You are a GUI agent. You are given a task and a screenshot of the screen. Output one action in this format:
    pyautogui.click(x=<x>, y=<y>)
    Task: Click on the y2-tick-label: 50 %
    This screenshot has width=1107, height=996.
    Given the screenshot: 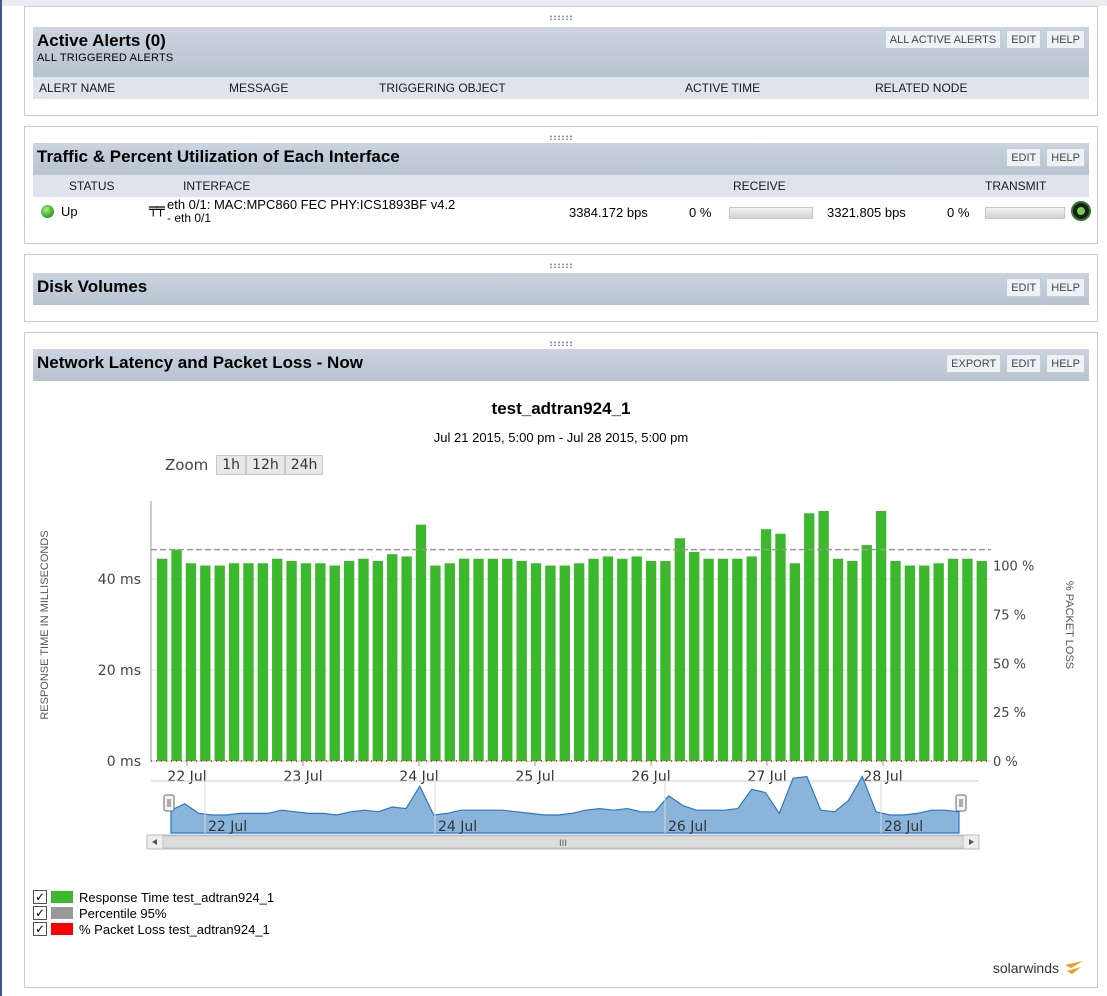 What is the action you would take?
    pyautogui.click(x=1009, y=664)
    